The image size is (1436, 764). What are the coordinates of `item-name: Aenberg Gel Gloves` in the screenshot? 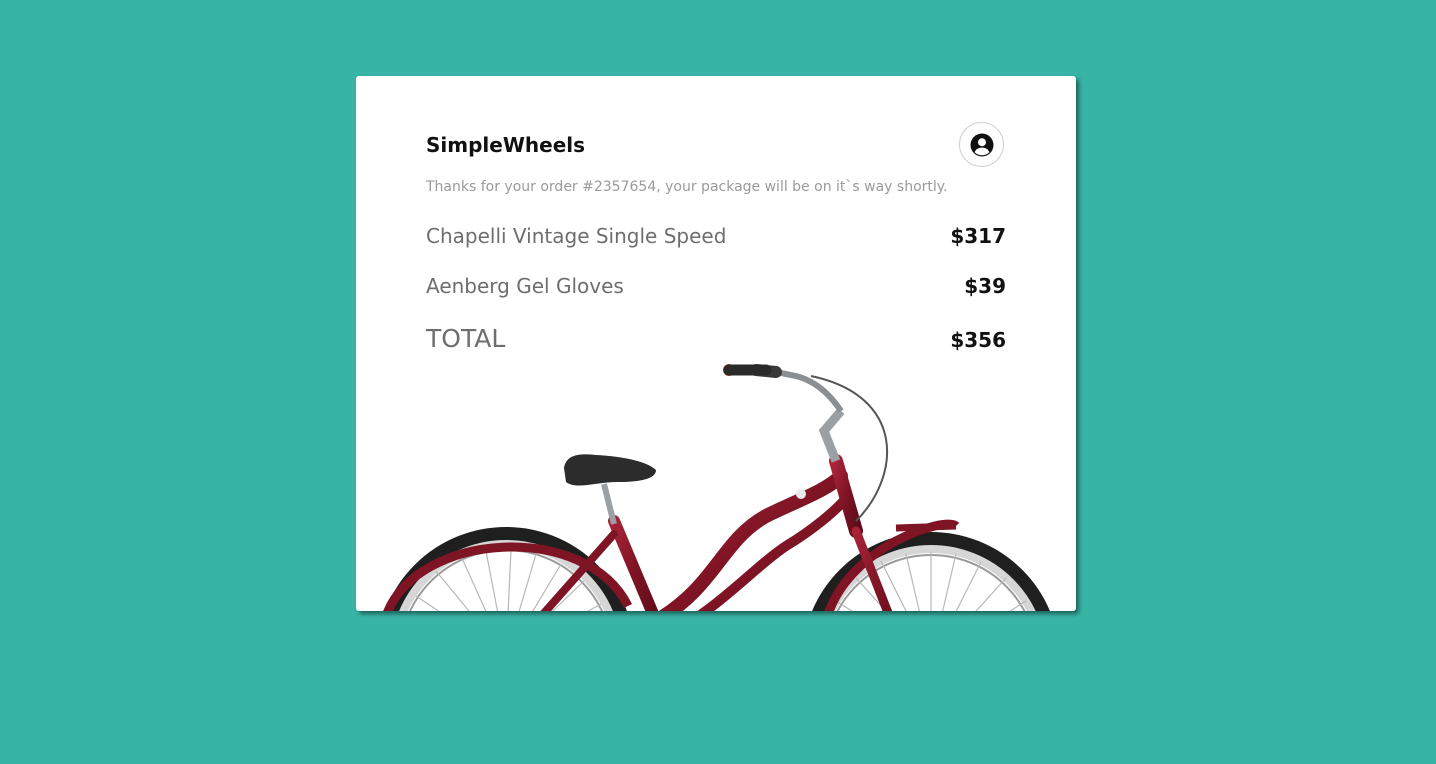 It's located at (525, 286).